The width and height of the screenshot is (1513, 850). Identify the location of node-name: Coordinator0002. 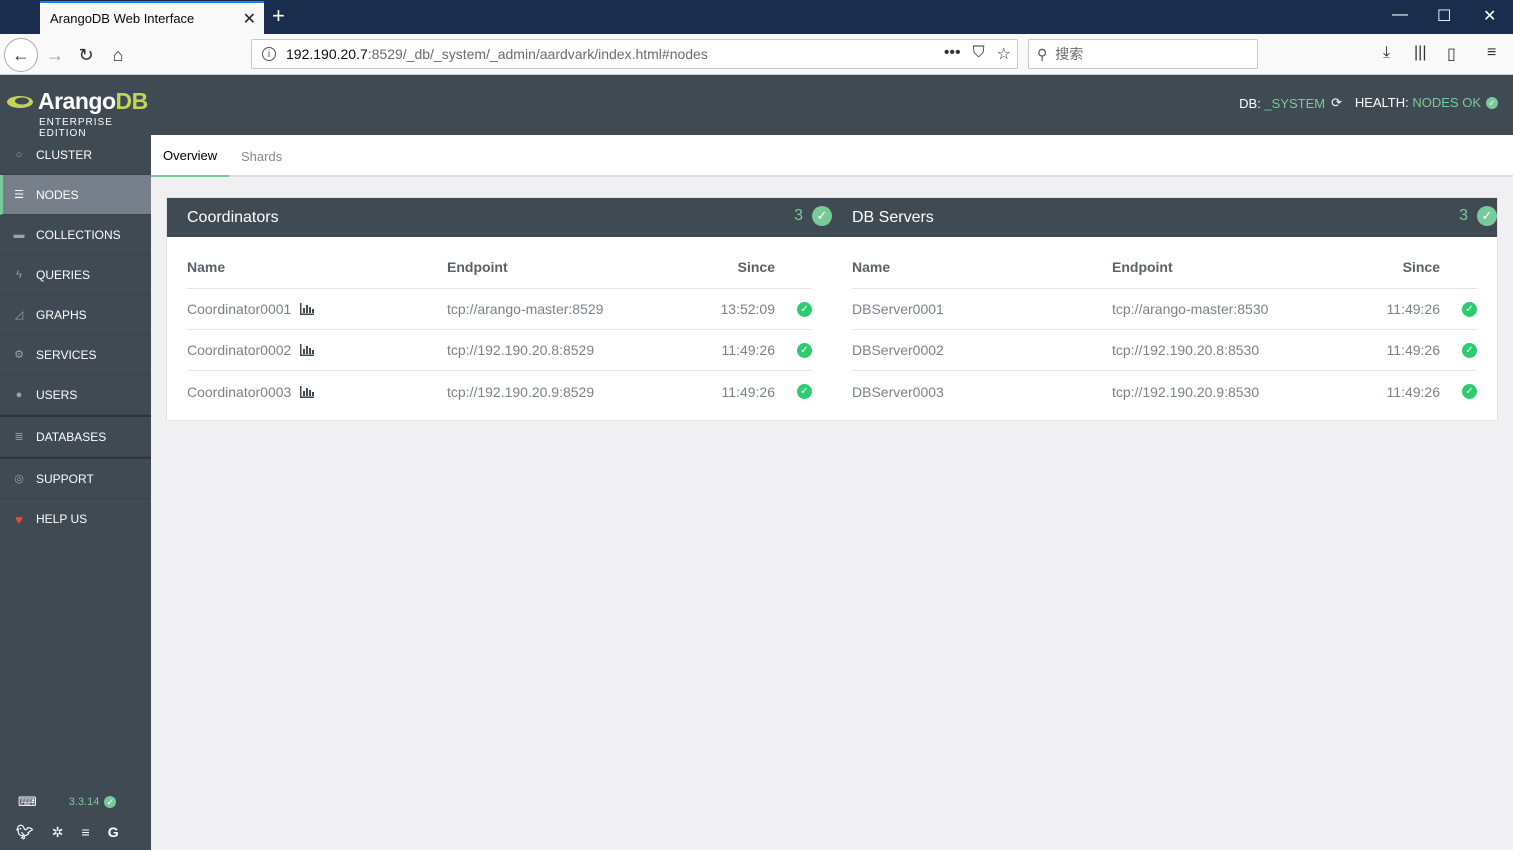
(239, 350).